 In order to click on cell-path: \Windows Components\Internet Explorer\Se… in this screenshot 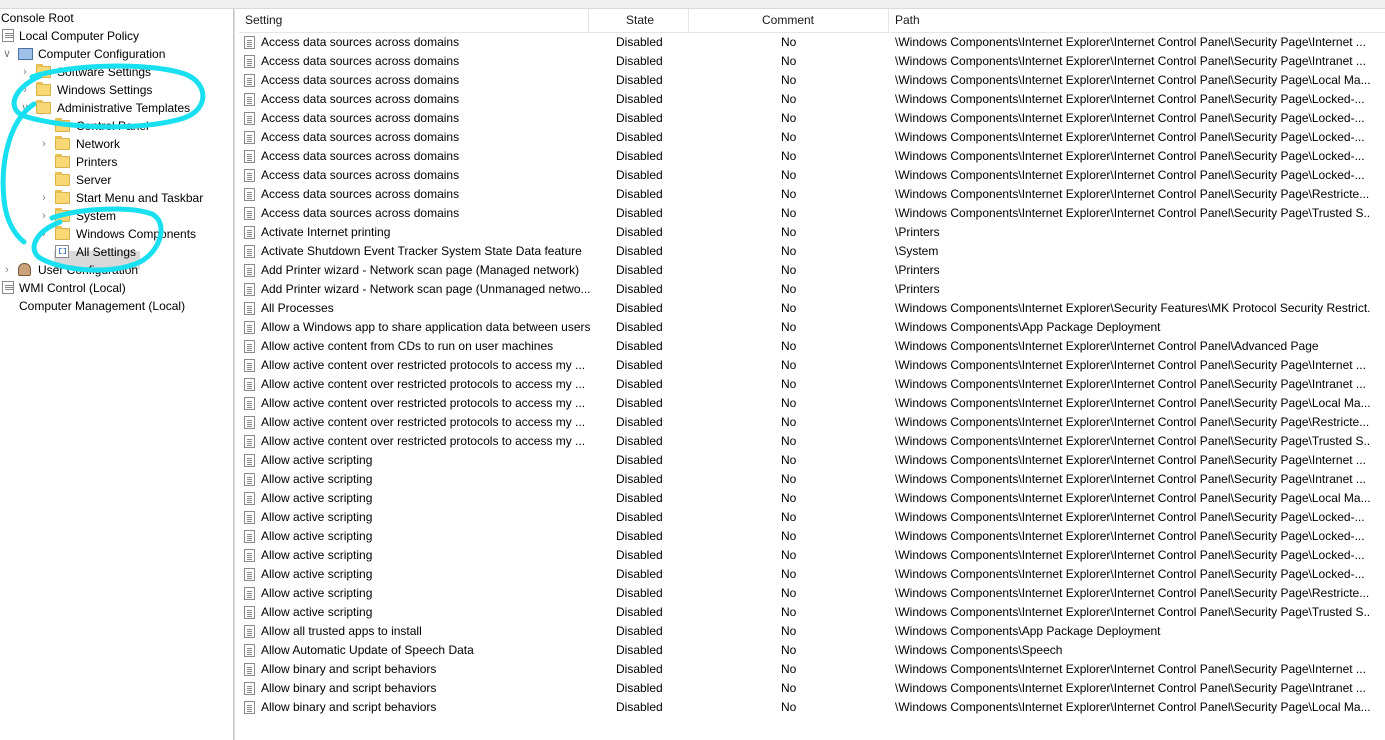, I will do `click(1133, 308)`.